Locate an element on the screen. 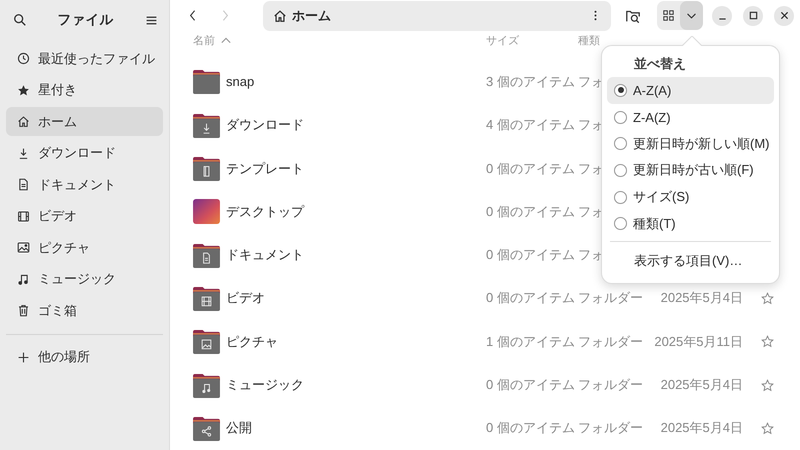 This screenshot has height=450, width=800. path-label: ホーム is located at coordinates (437, 15).